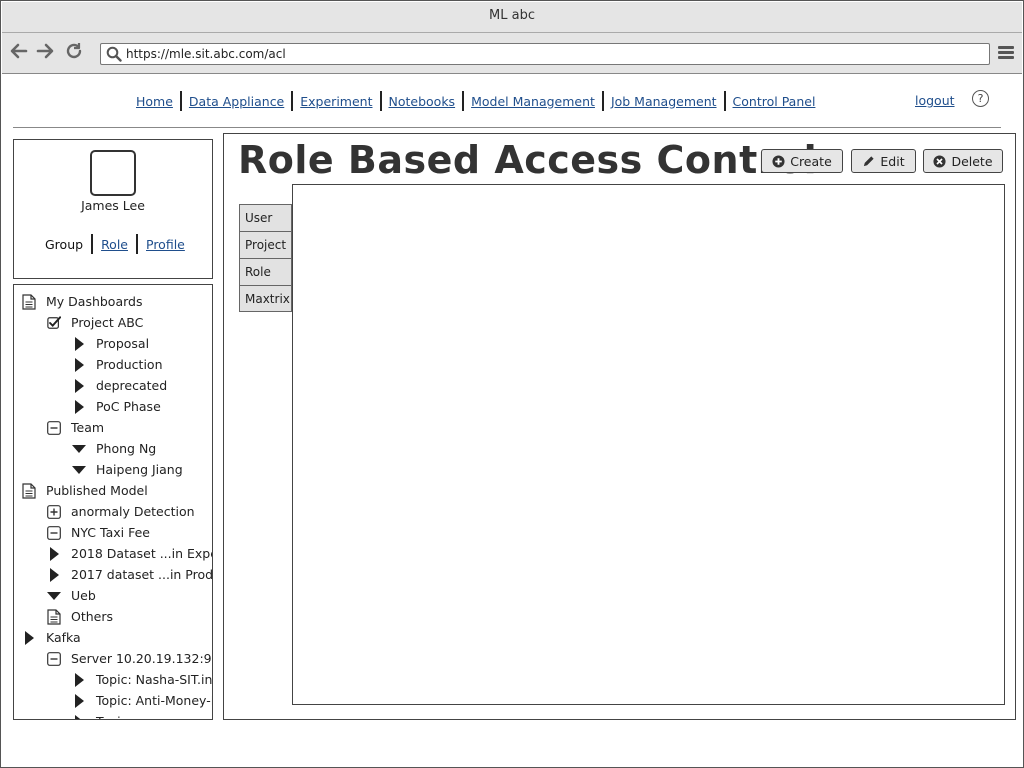 The width and height of the screenshot is (1024, 768). Describe the element at coordinates (939, 161) in the screenshot. I see `close-circle-icon` at that location.